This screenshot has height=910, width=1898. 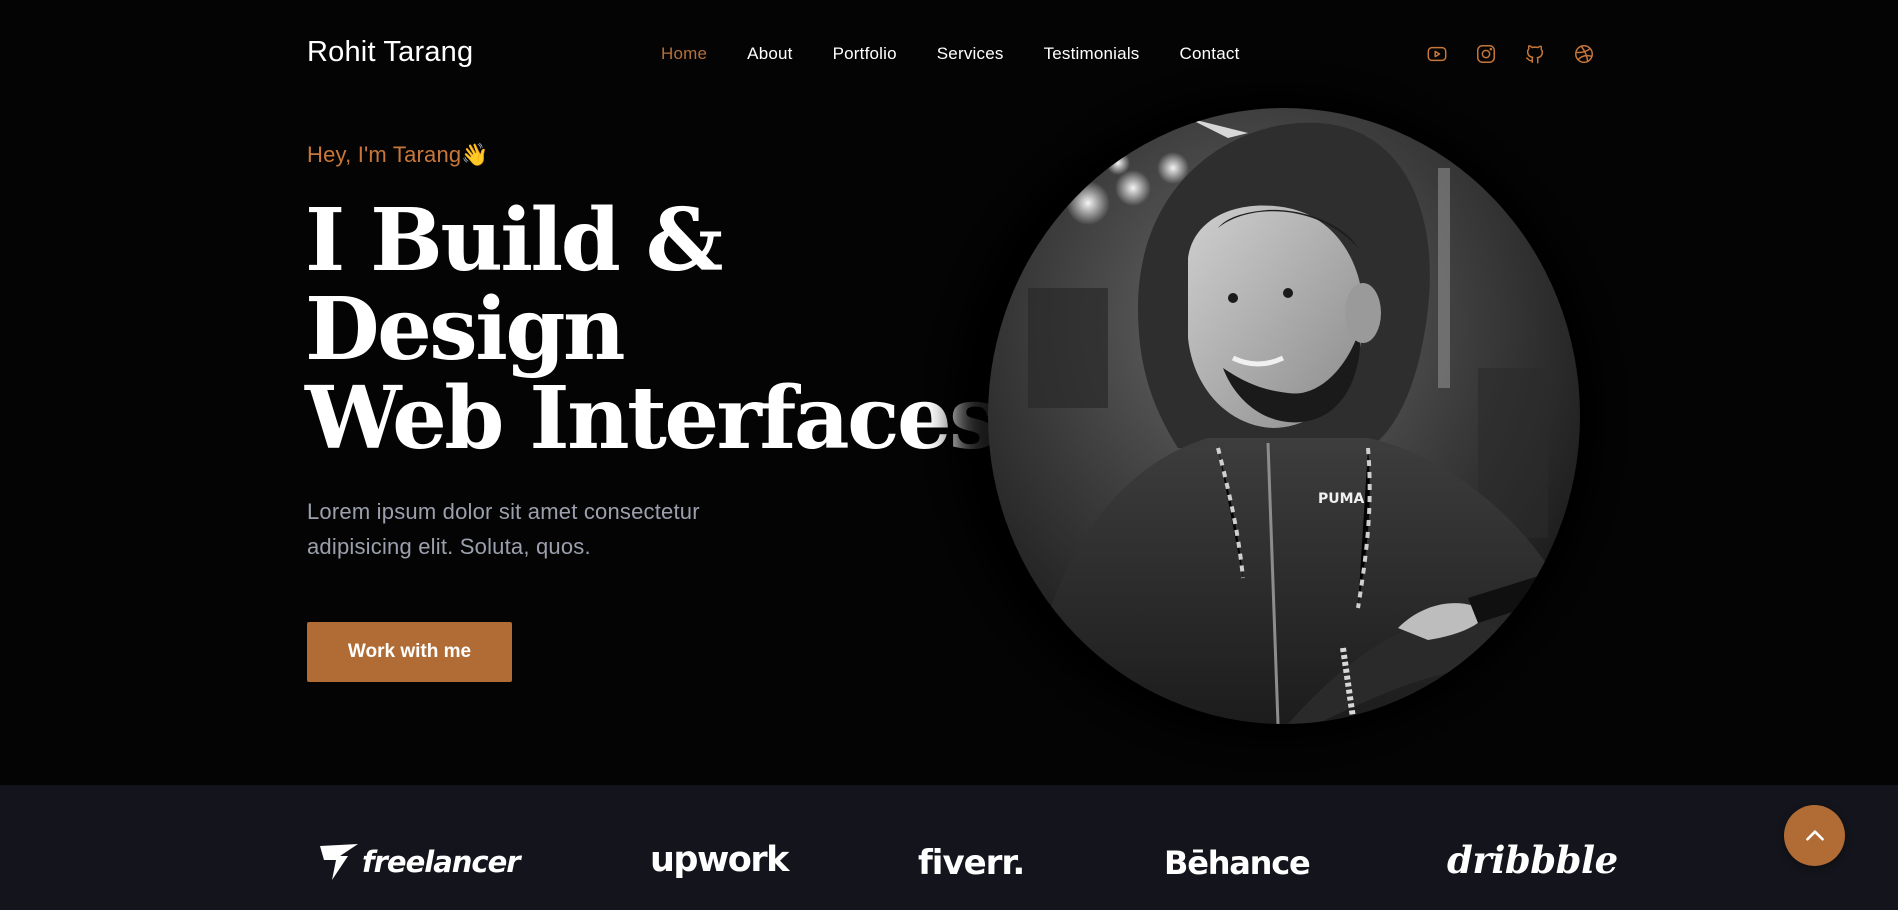 What do you see at coordinates (475, 154) in the screenshot?
I see `waving-hand-icon: 👋` at bounding box center [475, 154].